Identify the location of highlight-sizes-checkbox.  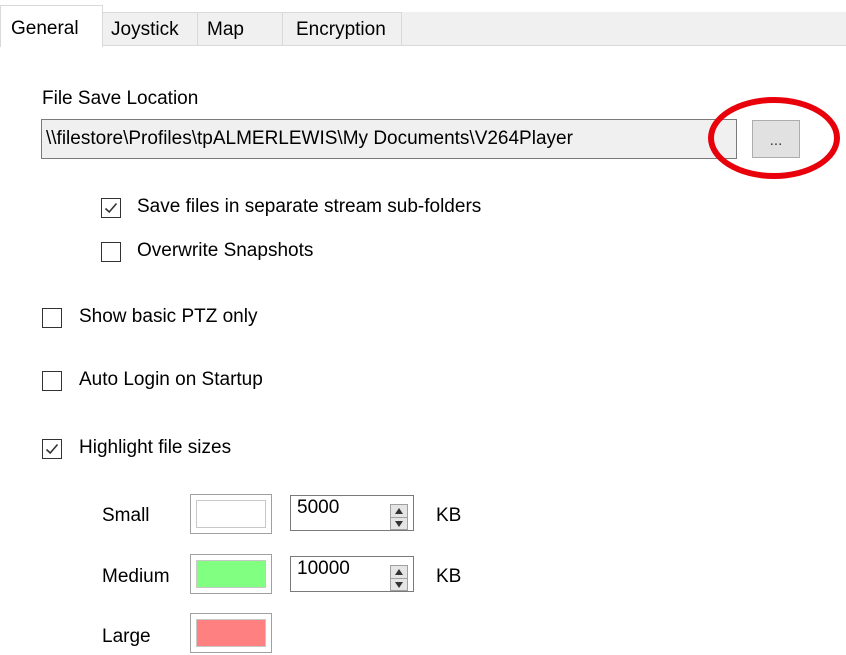
(52, 449).